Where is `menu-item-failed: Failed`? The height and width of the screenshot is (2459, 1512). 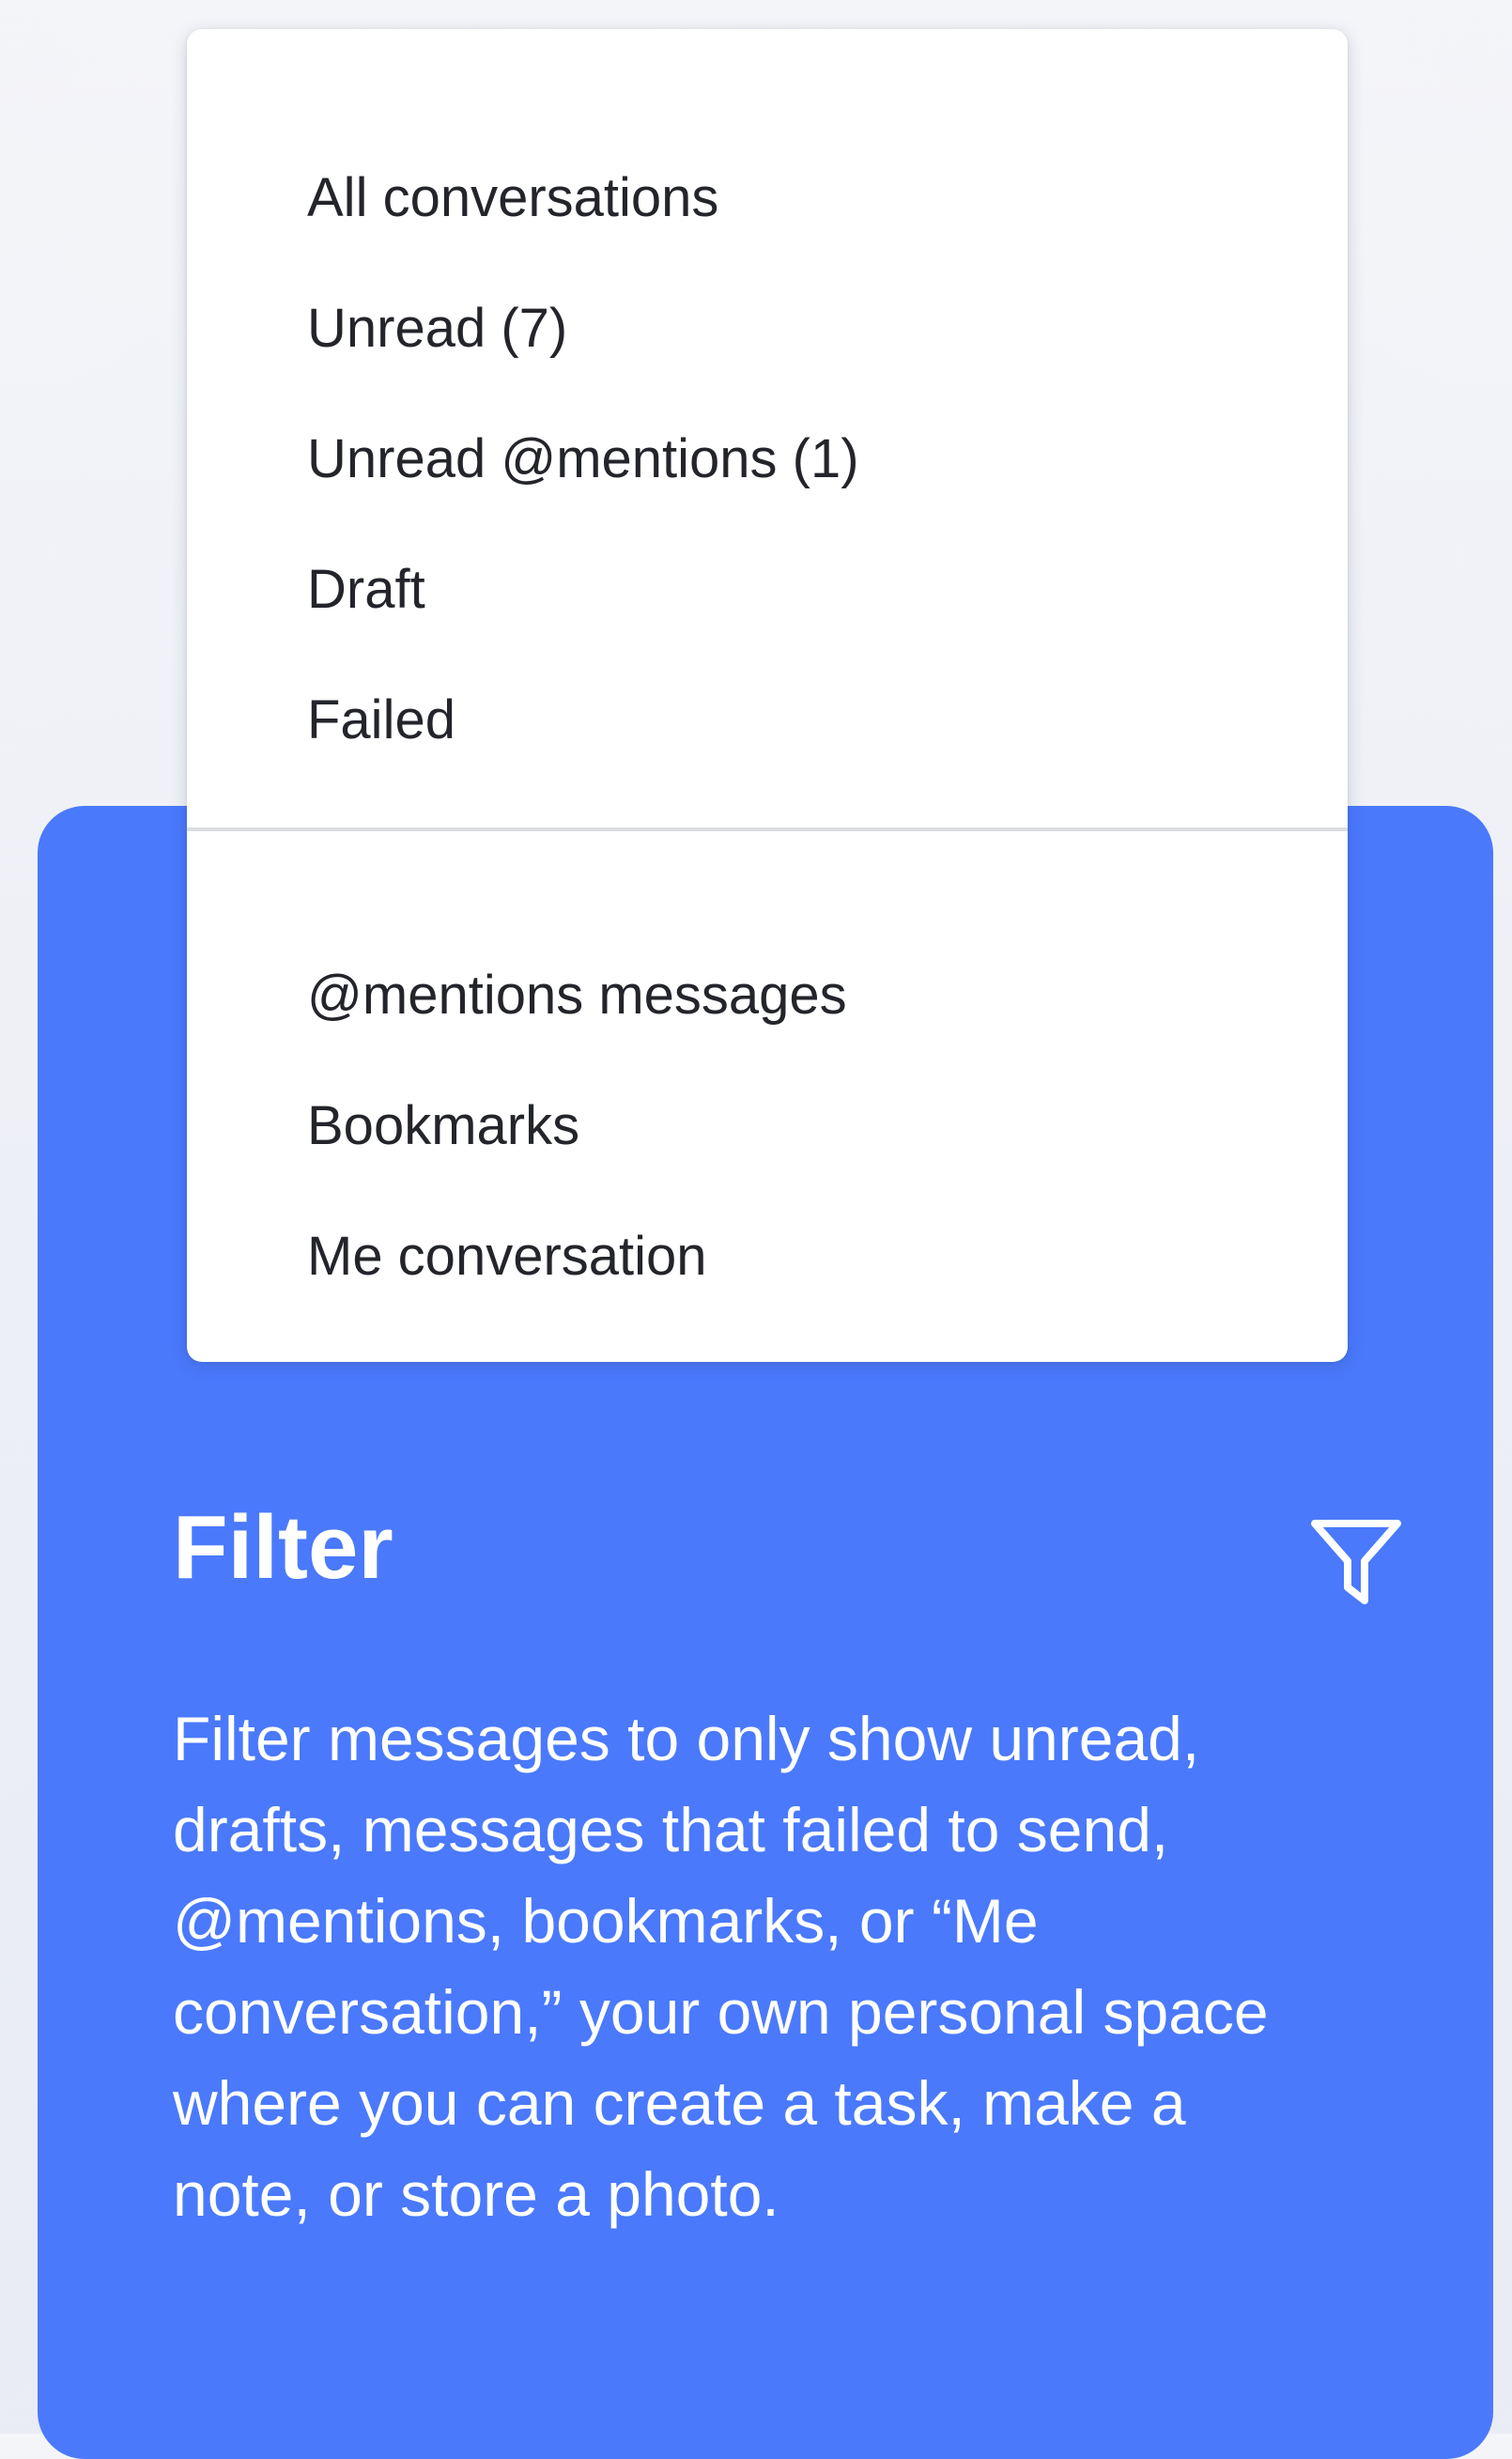
menu-item-failed: Failed is located at coordinates (768, 720).